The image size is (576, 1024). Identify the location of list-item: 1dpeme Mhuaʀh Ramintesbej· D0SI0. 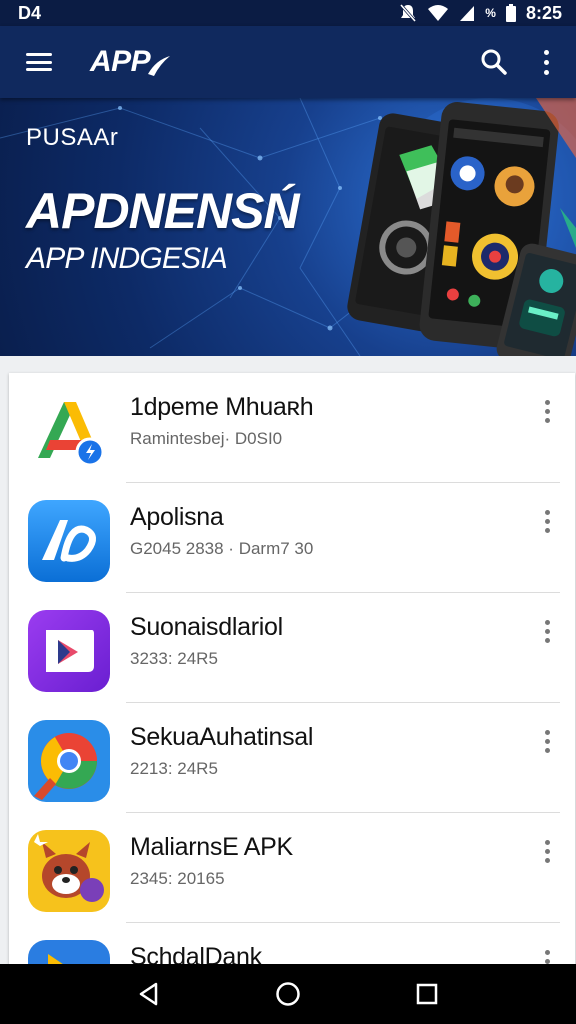
(292, 428).